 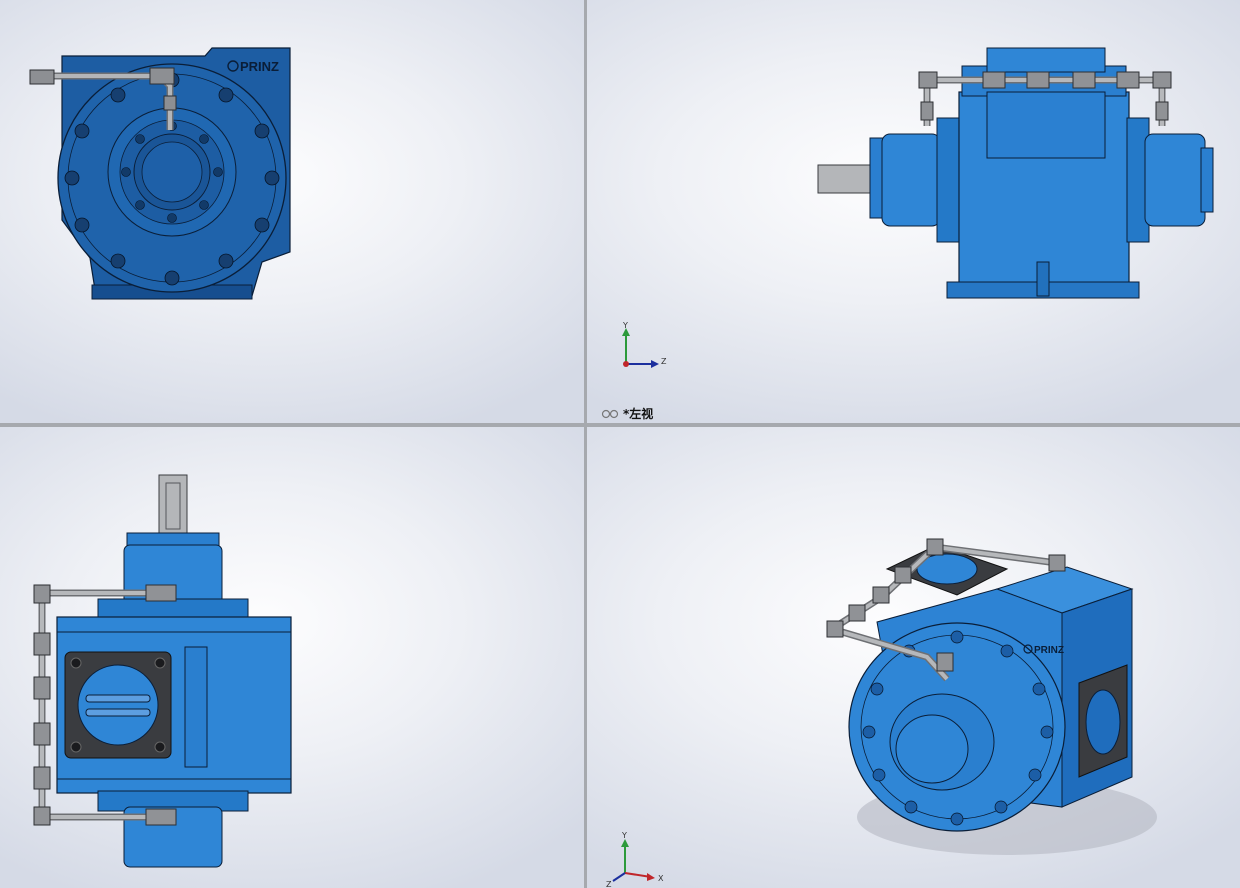 I want to click on svg-text: X, so click(x=661, y=878).